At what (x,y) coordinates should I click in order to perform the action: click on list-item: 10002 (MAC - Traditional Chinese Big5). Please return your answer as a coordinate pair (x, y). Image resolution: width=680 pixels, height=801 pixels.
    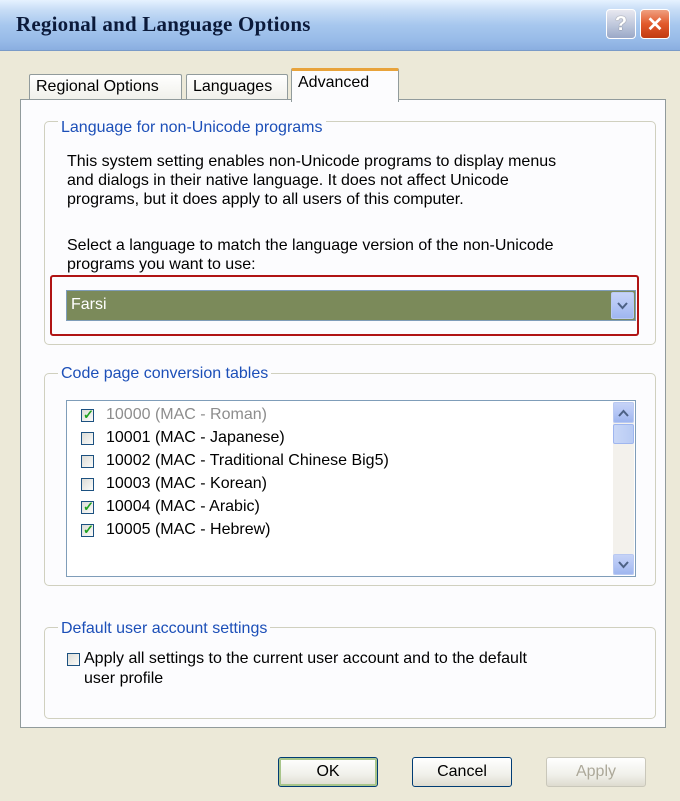
    Looking at the image, I should click on (235, 461).